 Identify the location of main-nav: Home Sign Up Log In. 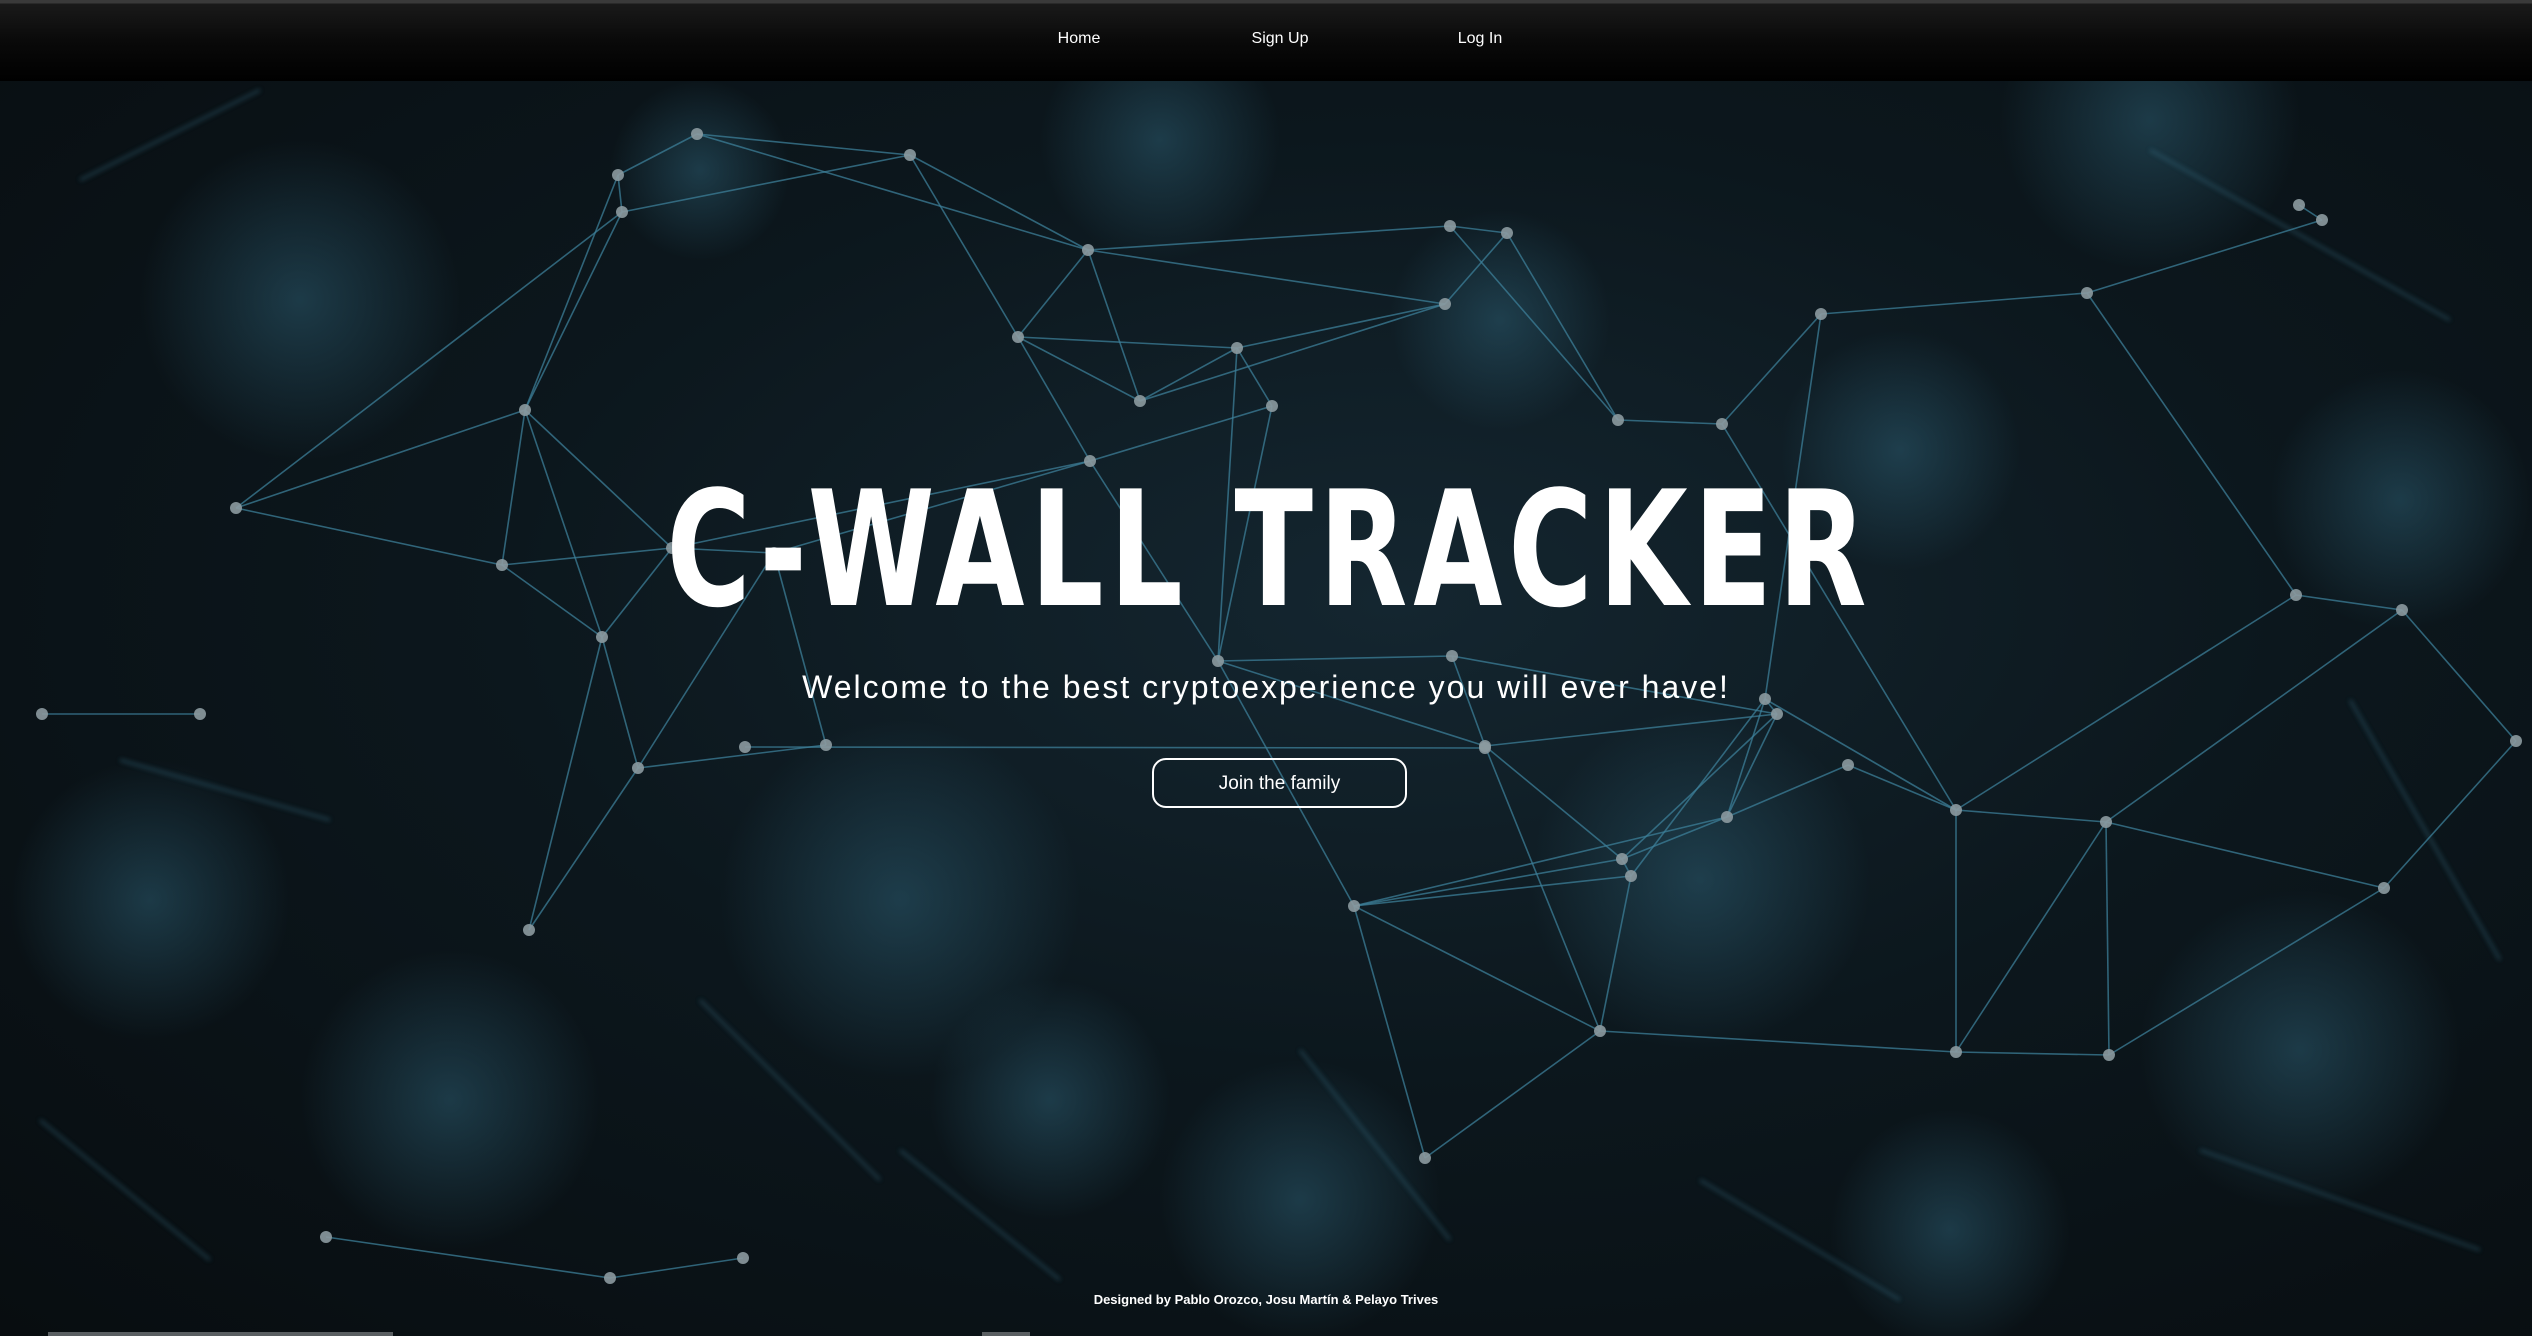
(1266, 42).